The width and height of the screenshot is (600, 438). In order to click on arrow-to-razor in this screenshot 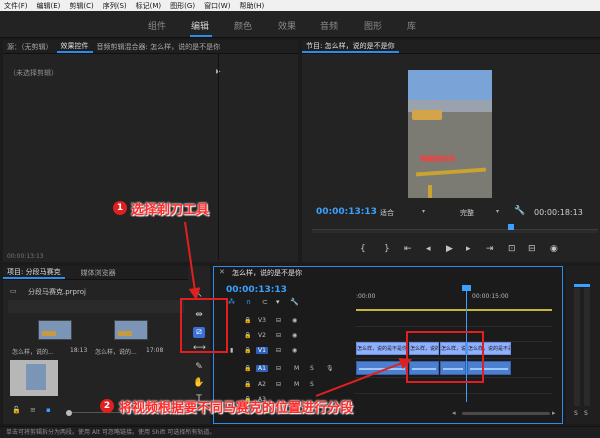, I will do `click(192, 260)`.